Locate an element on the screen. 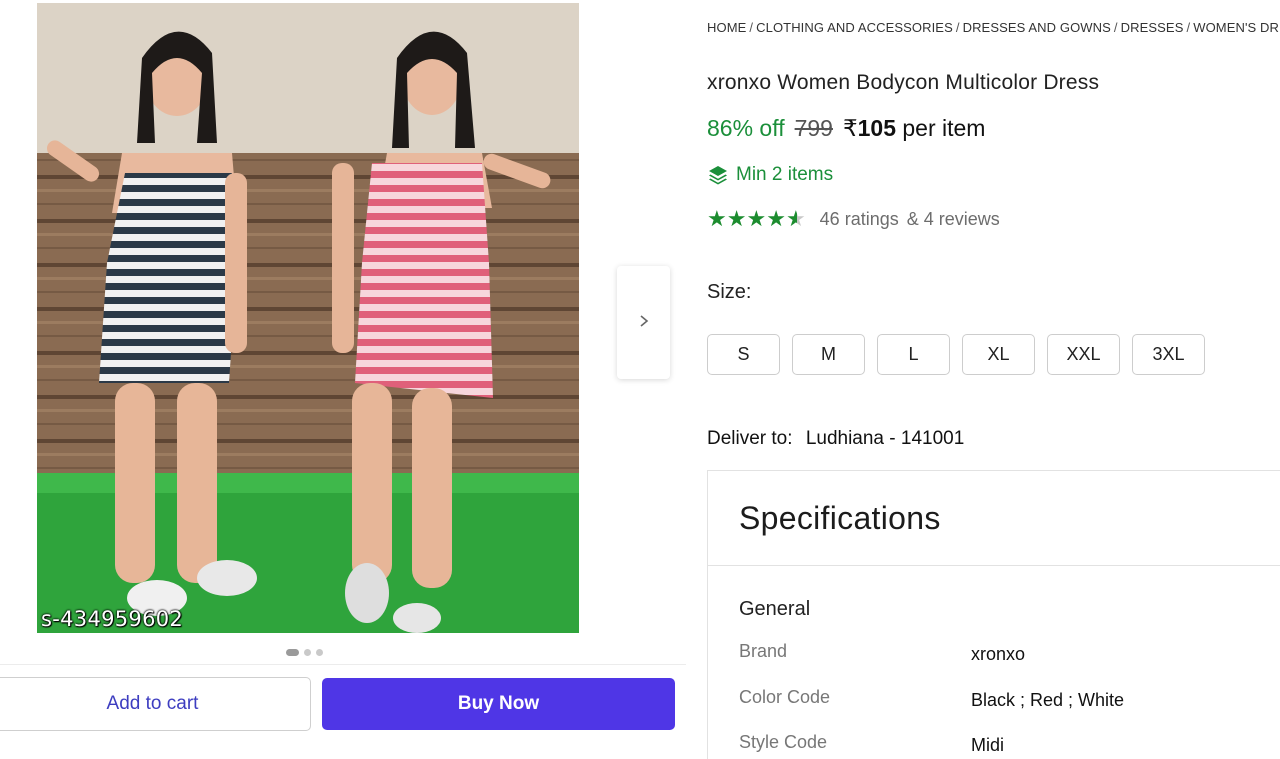 Image resolution: width=1280 pixels, height=759 pixels. rating-stars: ★ ★ ★ ★ ★ is located at coordinates (756, 219).